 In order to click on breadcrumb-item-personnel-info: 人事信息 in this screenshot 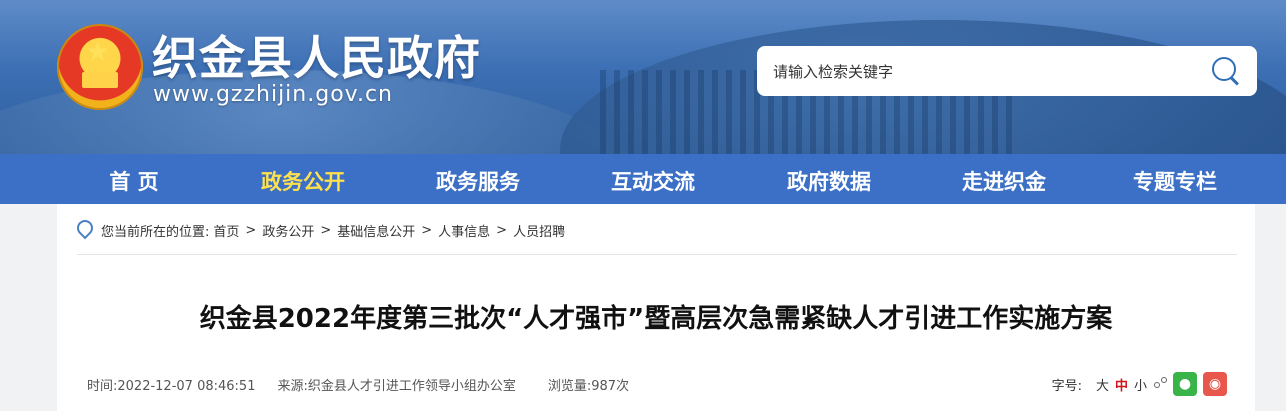, I will do `click(464, 230)`.